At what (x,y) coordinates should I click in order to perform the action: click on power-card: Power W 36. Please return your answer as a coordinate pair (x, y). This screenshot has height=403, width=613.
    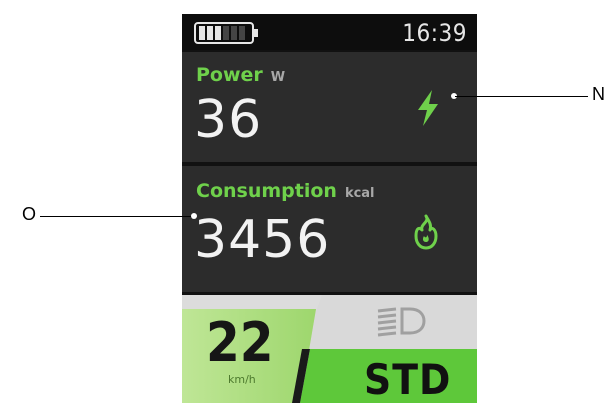
    Looking at the image, I should click on (329, 107).